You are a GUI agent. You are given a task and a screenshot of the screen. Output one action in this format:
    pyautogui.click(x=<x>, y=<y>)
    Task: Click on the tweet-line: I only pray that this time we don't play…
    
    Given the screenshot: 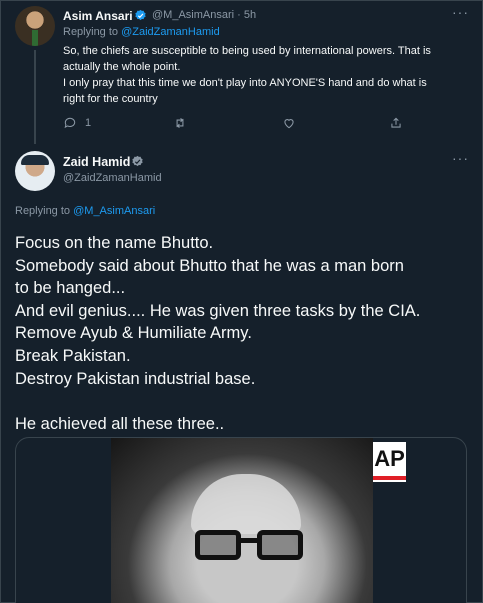 What is the action you would take?
    pyautogui.click(x=245, y=83)
    